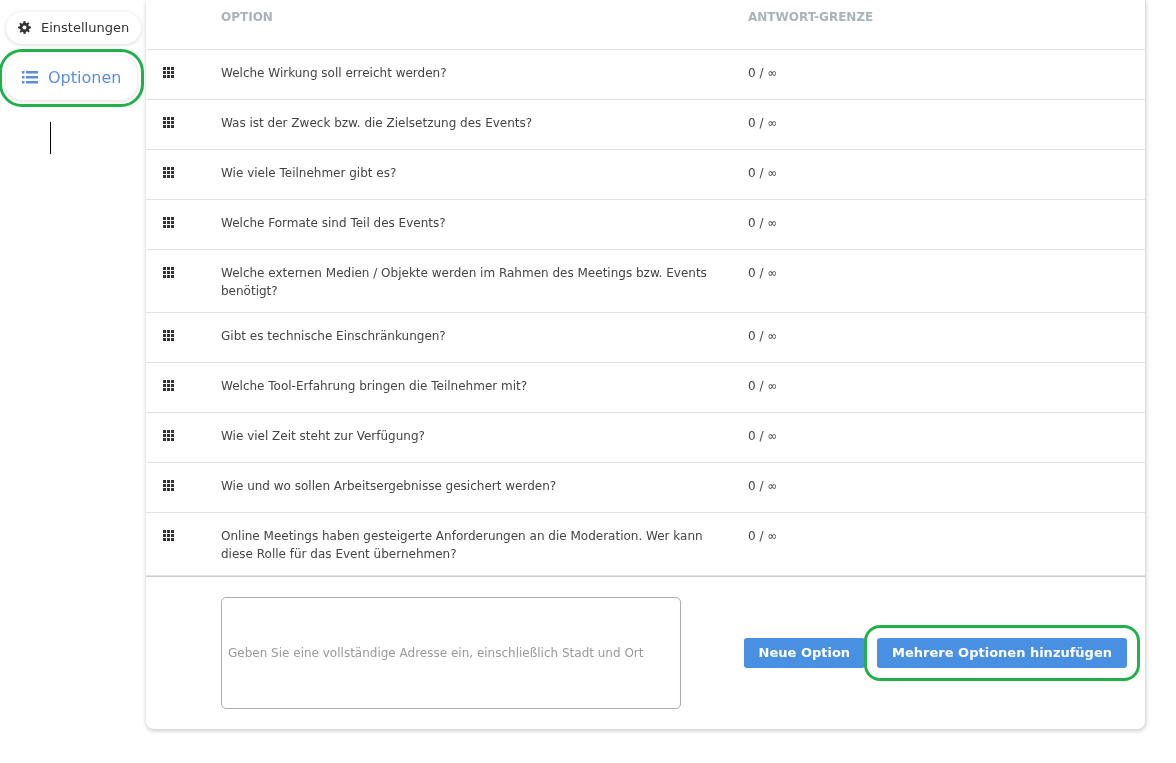 Image resolution: width=1176 pixels, height=763 pixels. What do you see at coordinates (334, 336) in the screenshot?
I see `table-cell-text: Gibt es technische Einschränkungen?` at bounding box center [334, 336].